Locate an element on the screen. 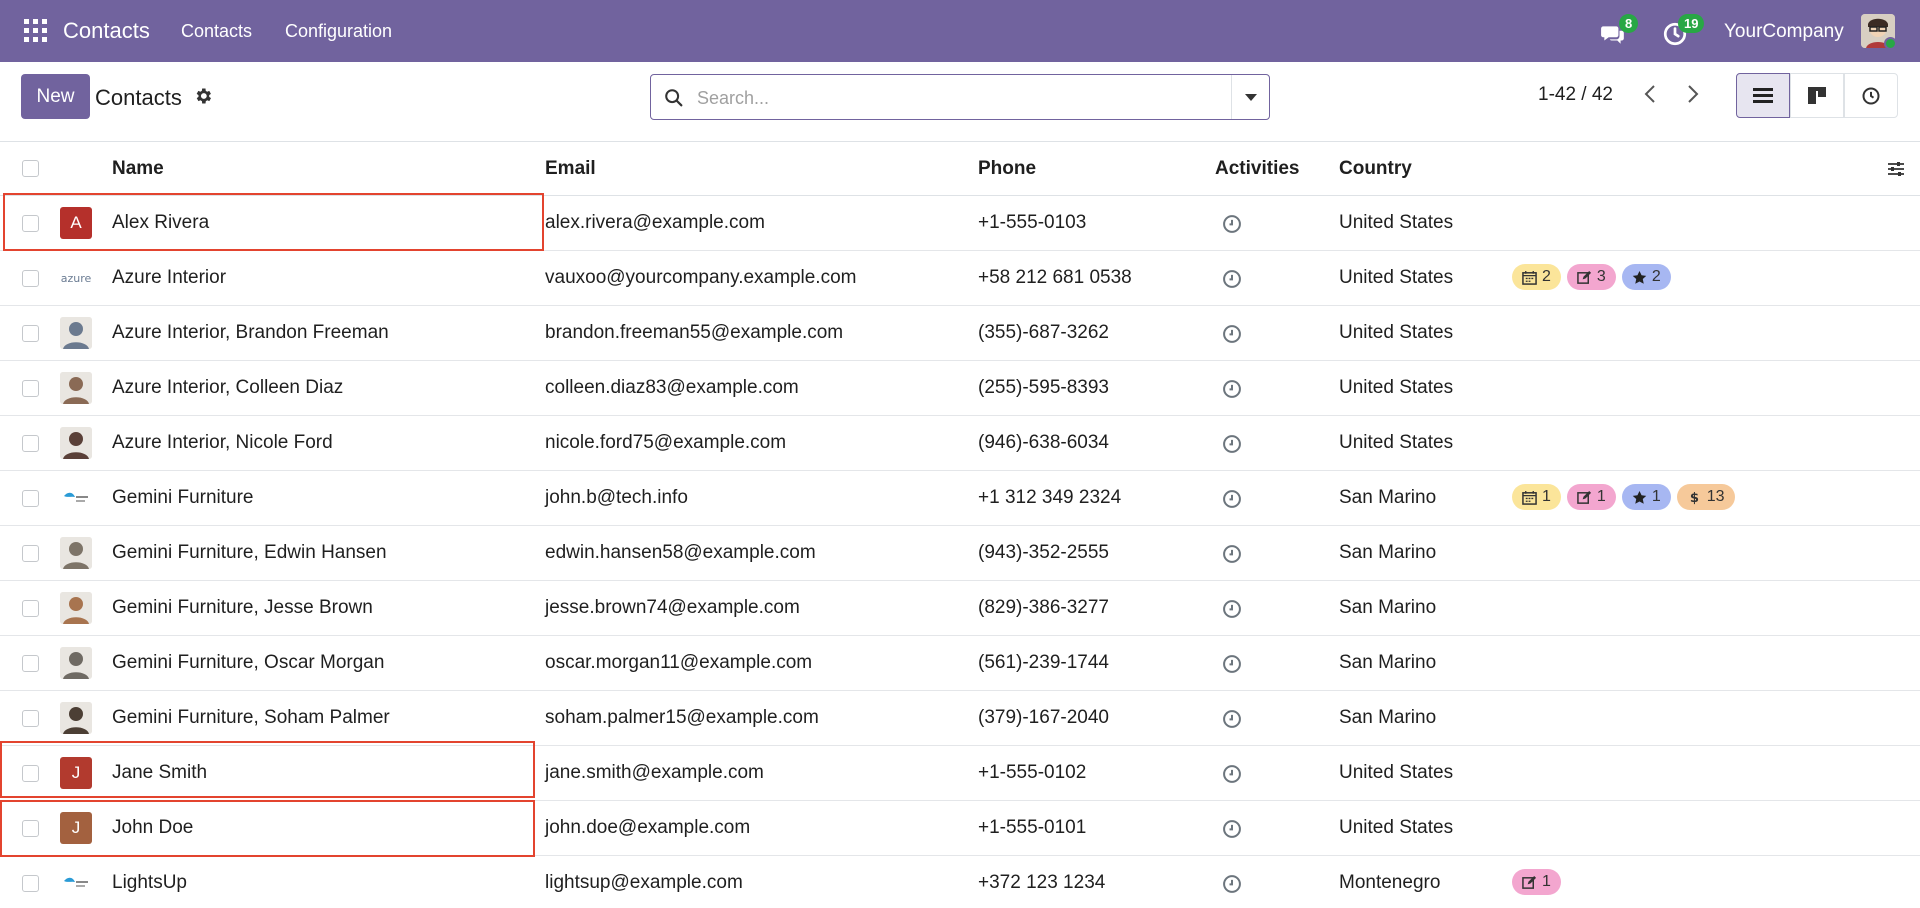 The image size is (1920, 908). app-name: Contacts is located at coordinates (106, 31).